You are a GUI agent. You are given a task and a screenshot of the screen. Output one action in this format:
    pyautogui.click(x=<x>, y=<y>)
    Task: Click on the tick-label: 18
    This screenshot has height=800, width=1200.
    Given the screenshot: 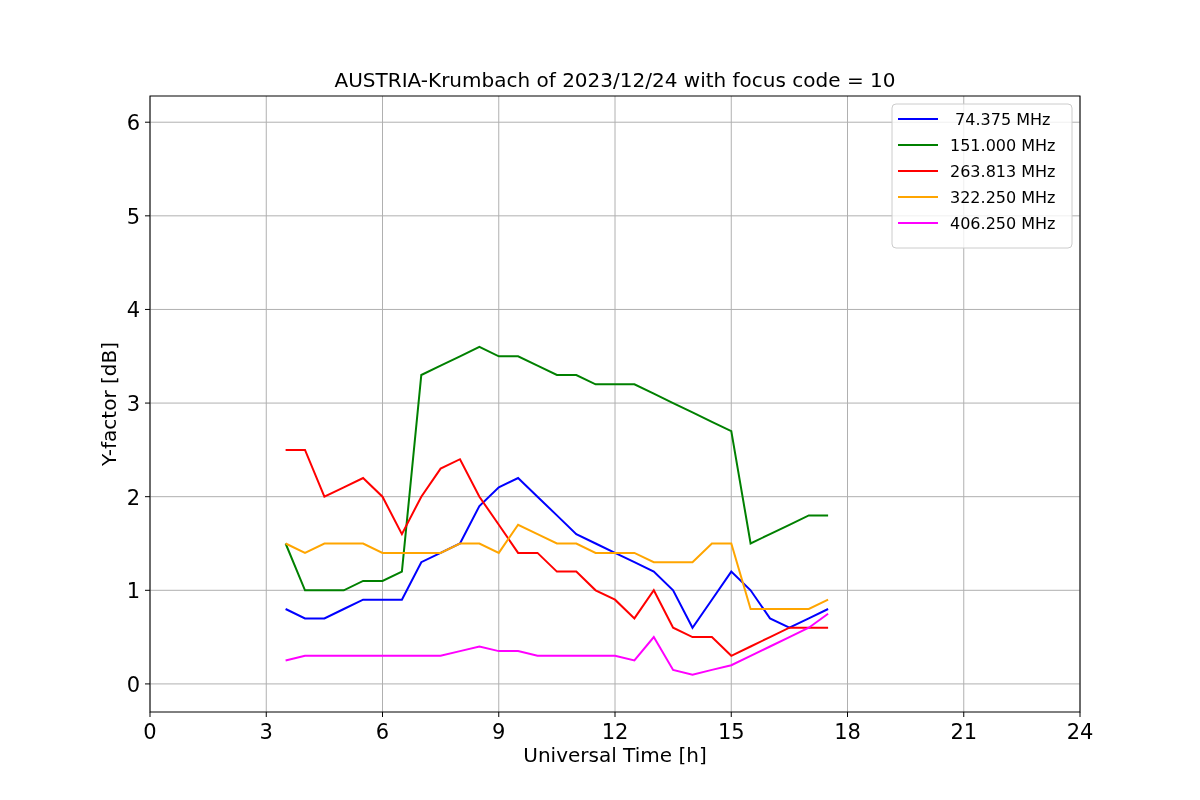 What is the action you would take?
    pyautogui.click(x=847, y=732)
    